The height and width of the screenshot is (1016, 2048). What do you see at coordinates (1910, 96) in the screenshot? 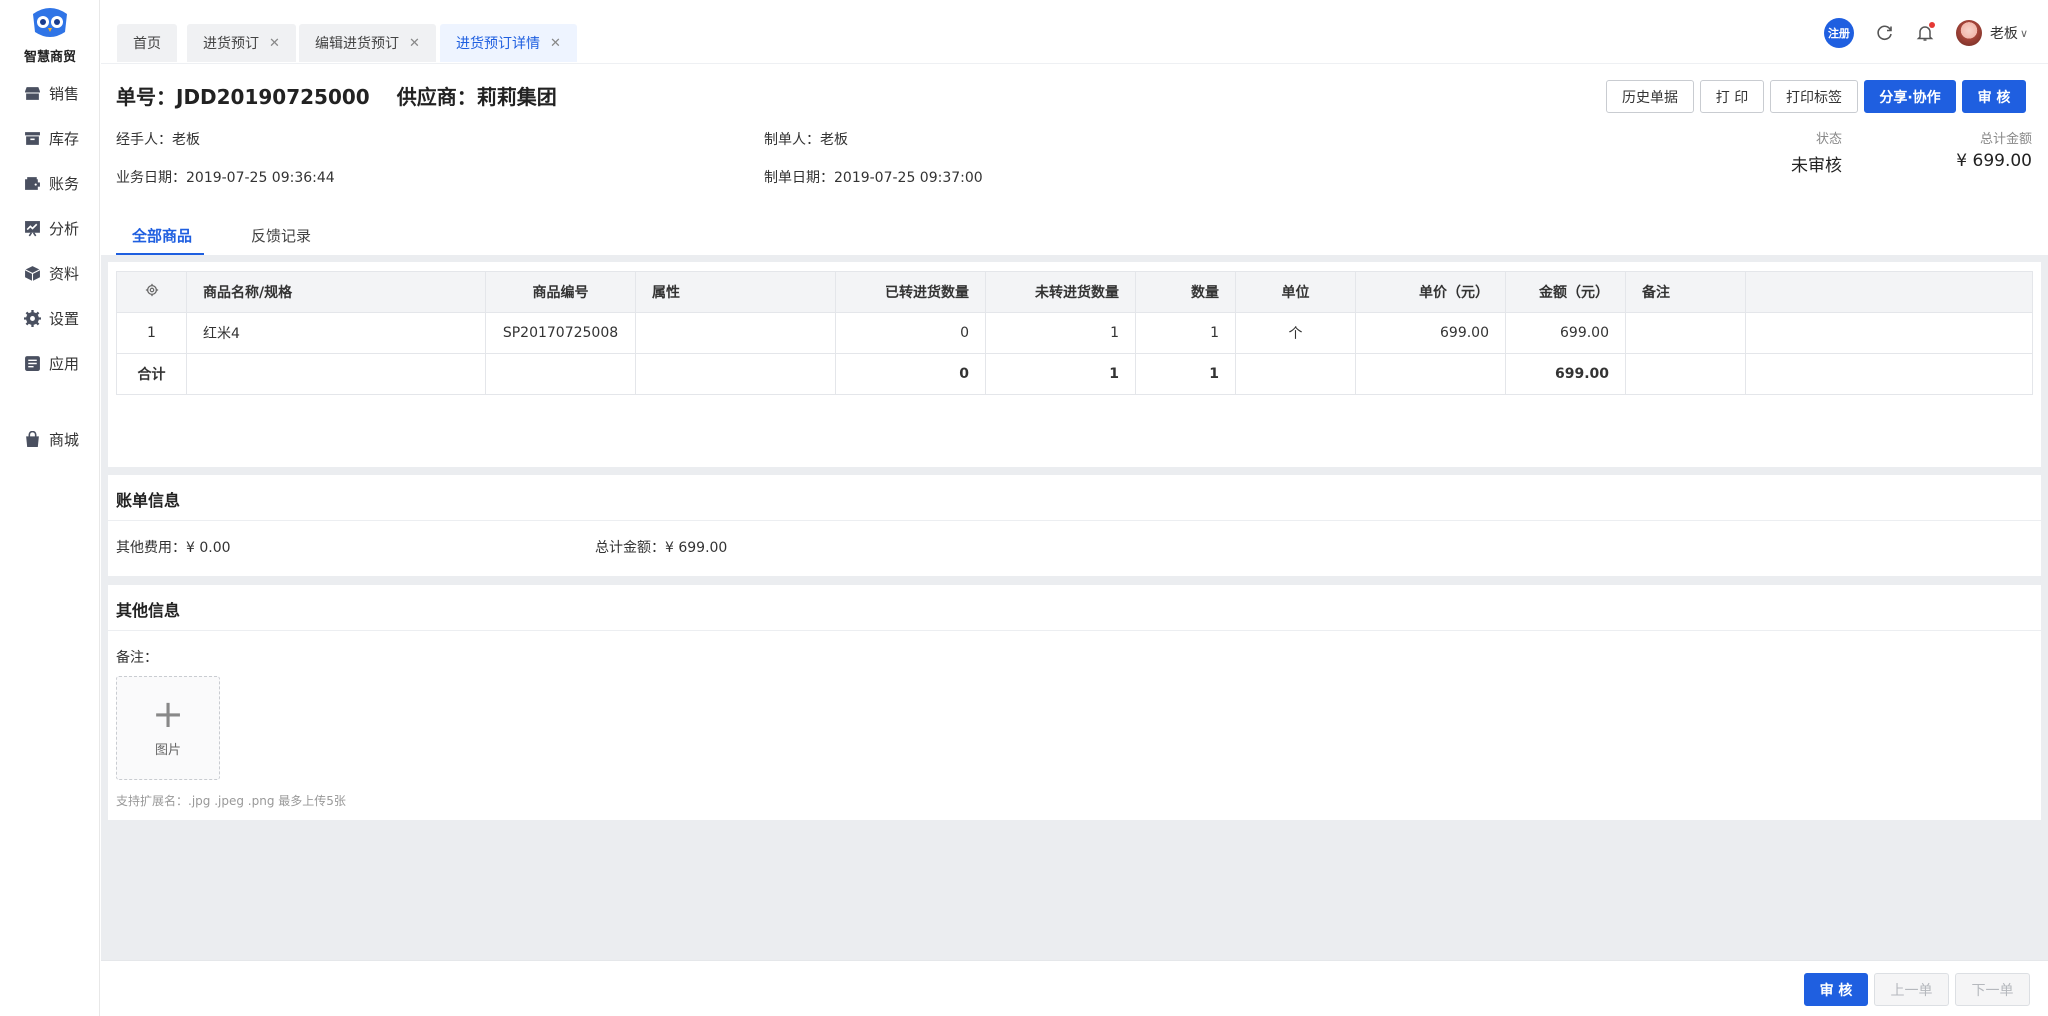
I see `share-button: 分享·协作` at bounding box center [1910, 96].